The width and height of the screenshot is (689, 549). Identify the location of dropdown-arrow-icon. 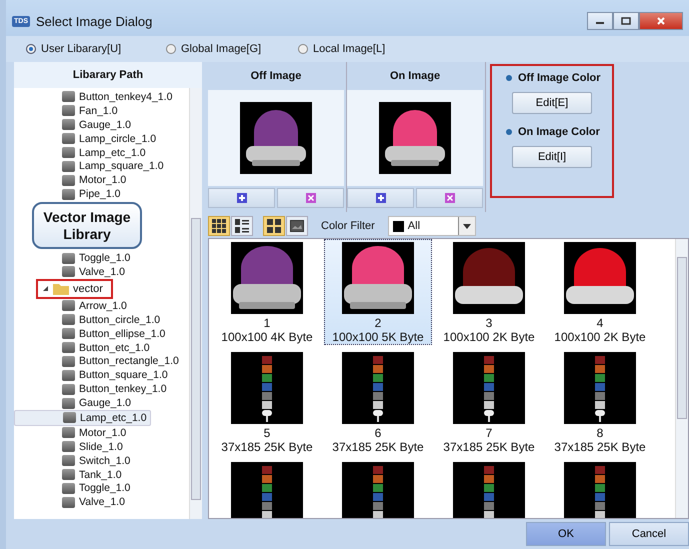
(466, 226).